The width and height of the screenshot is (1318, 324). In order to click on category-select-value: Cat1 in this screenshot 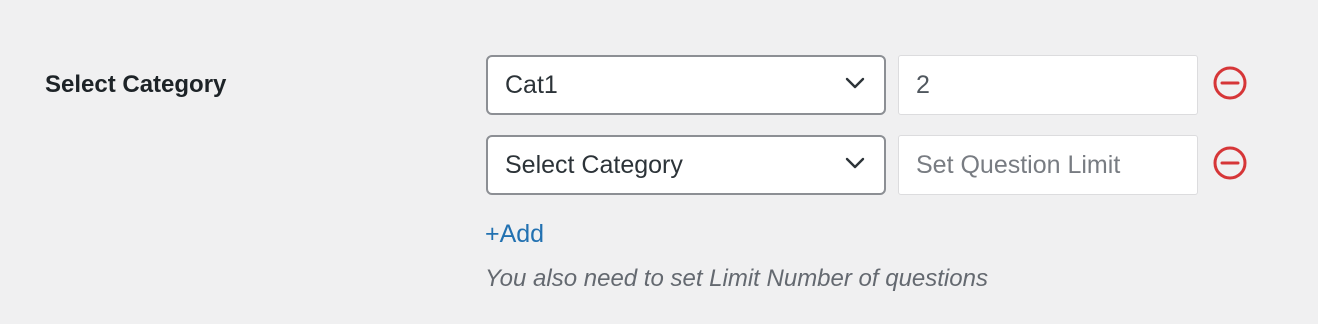, I will do `click(531, 84)`.